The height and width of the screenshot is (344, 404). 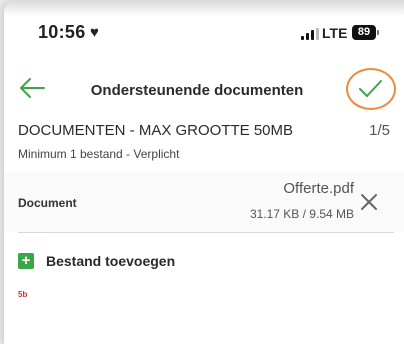 What do you see at coordinates (370, 88) in the screenshot?
I see `check-icon` at bounding box center [370, 88].